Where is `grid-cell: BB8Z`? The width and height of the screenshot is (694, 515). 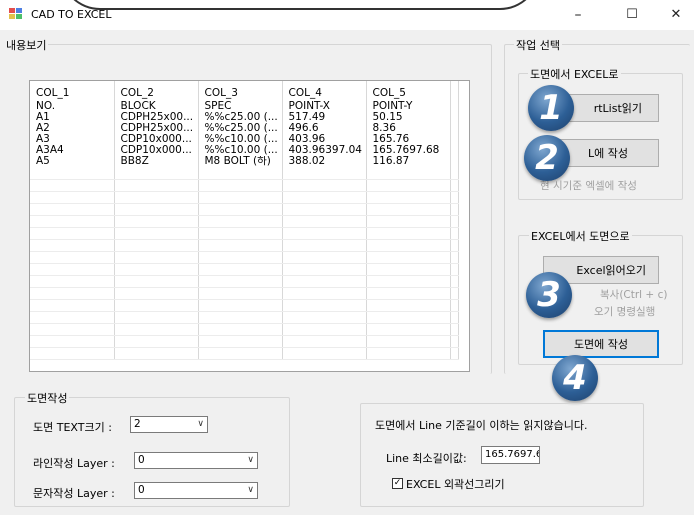
grid-cell: BB8Z is located at coordinates (156, 161).